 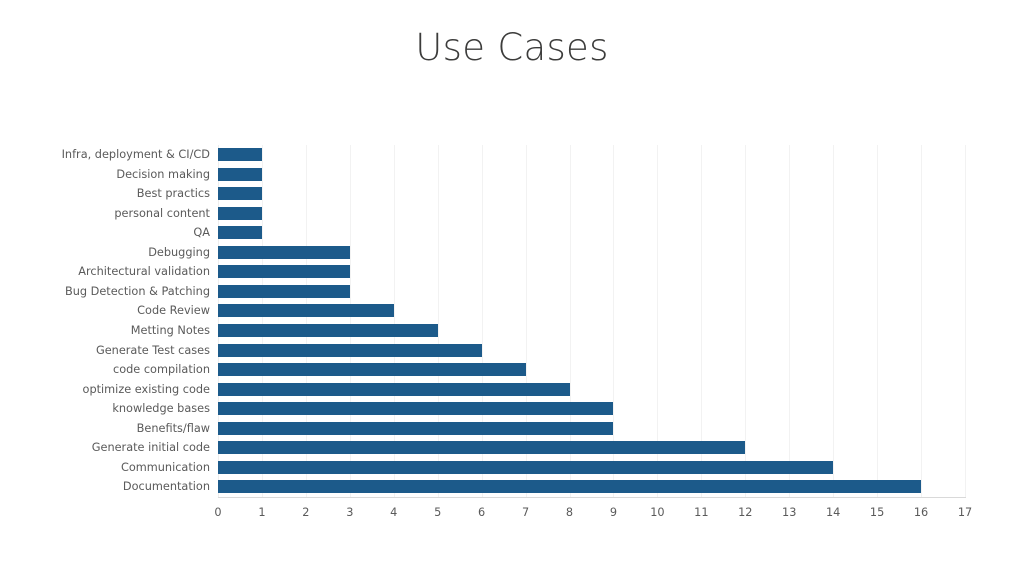 I want to click on x-axis-tick-label: 4, so click(x=394, y=512).